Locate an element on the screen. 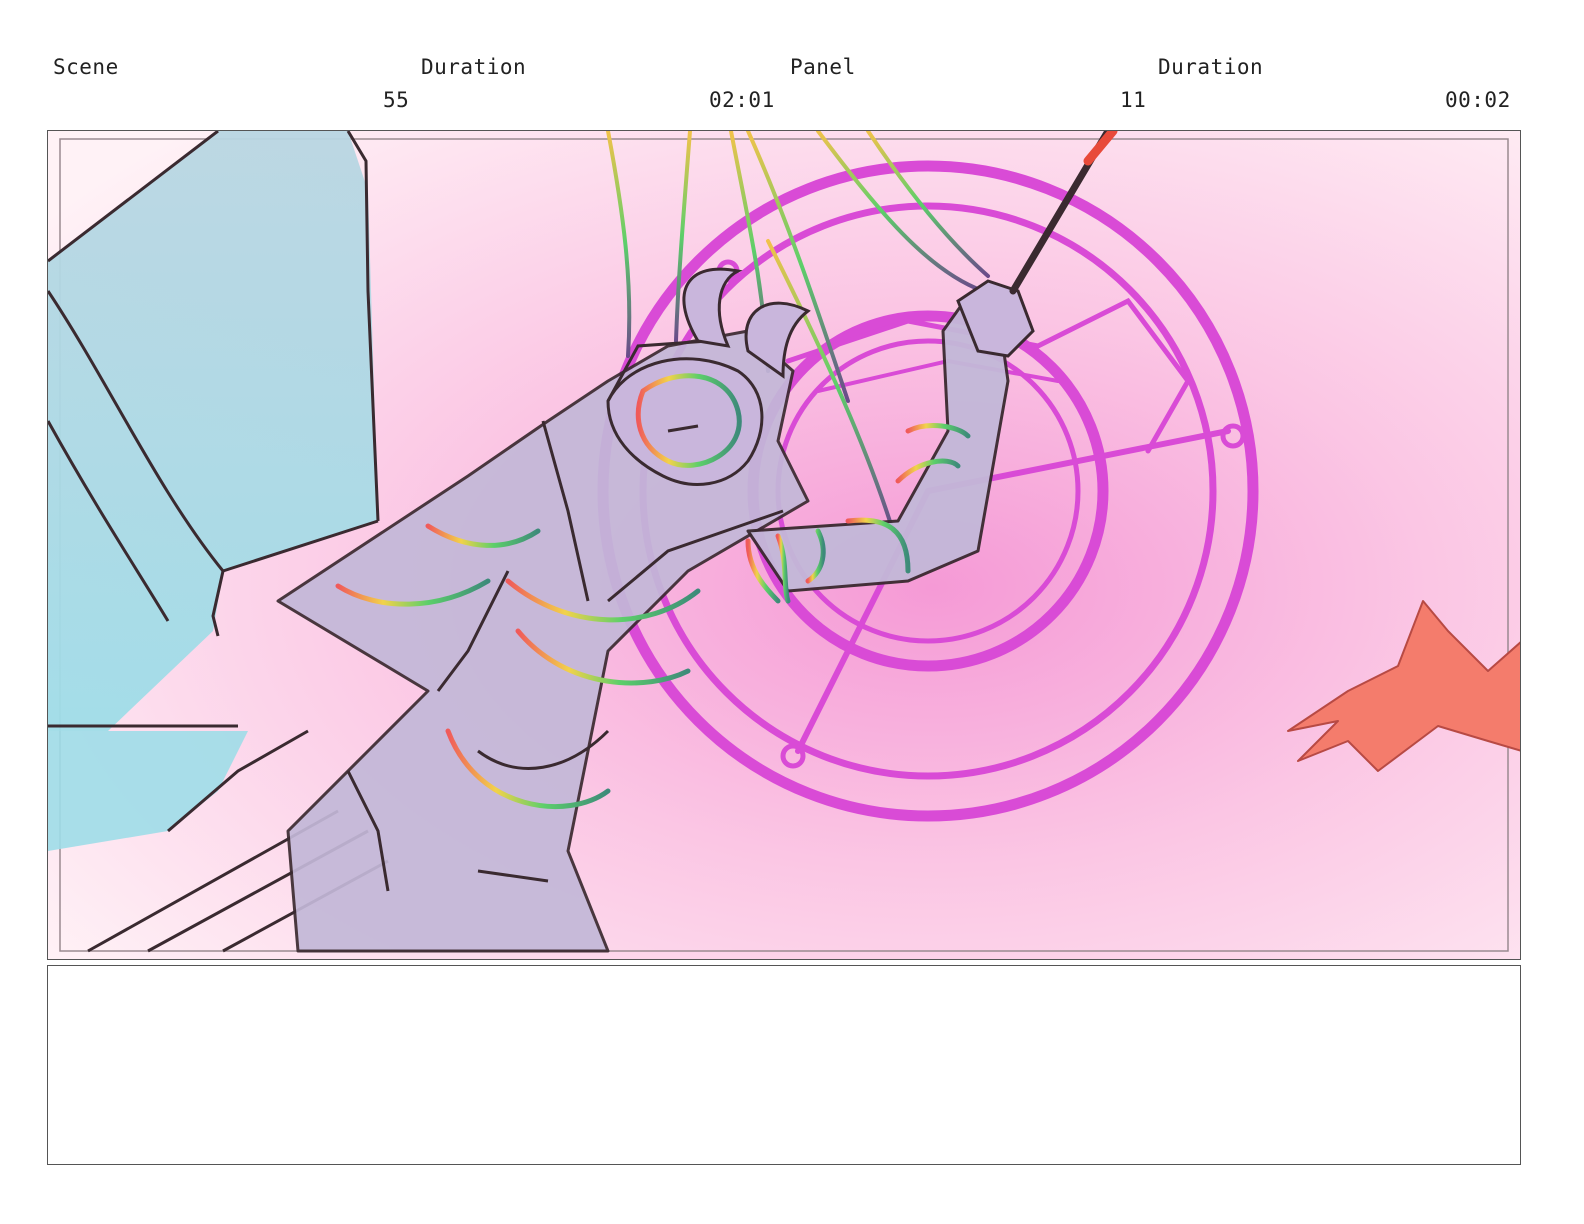 The width and height of the screenshot is (1584, 1224). scene-number: 55 is located at coordinates (396, 100).